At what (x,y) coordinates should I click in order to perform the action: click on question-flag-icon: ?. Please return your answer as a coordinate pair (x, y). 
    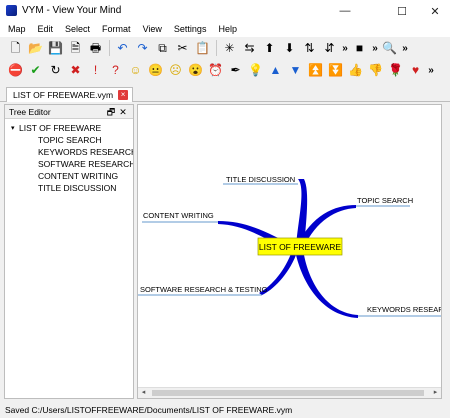
    Looking at the image, I should click on (115, 70).